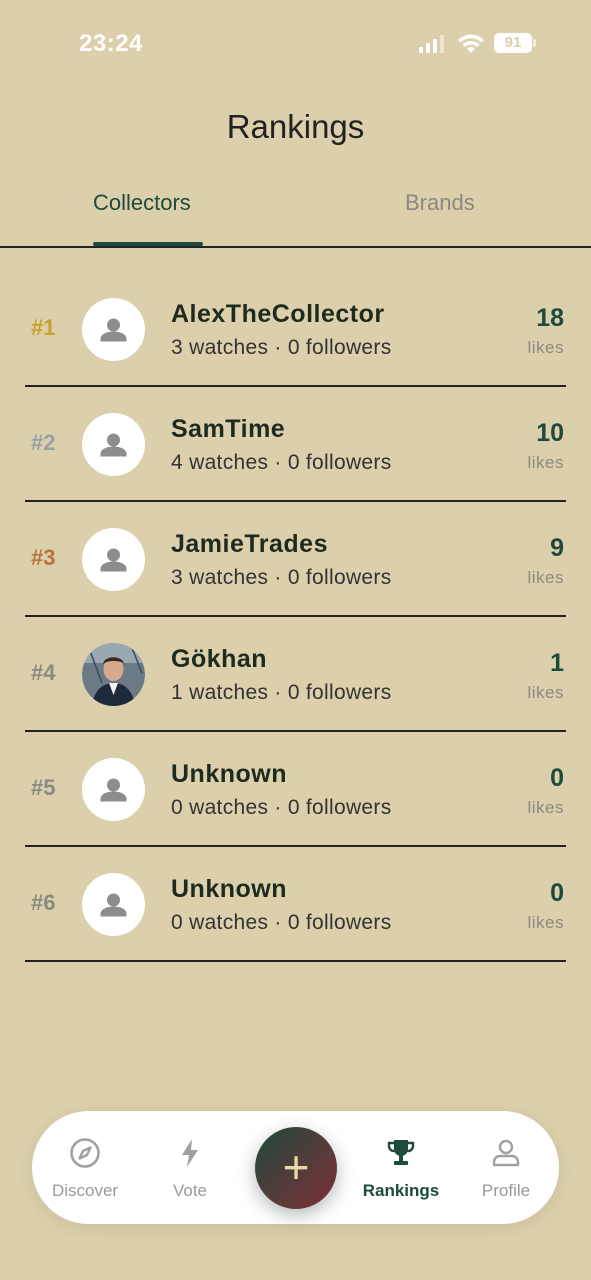 This screenshot has height=1280, width=591. What do you see at coordinates (228, 429) in the screenshot?
I see `collector-name: SamTime` at bounding box center [228, 429].